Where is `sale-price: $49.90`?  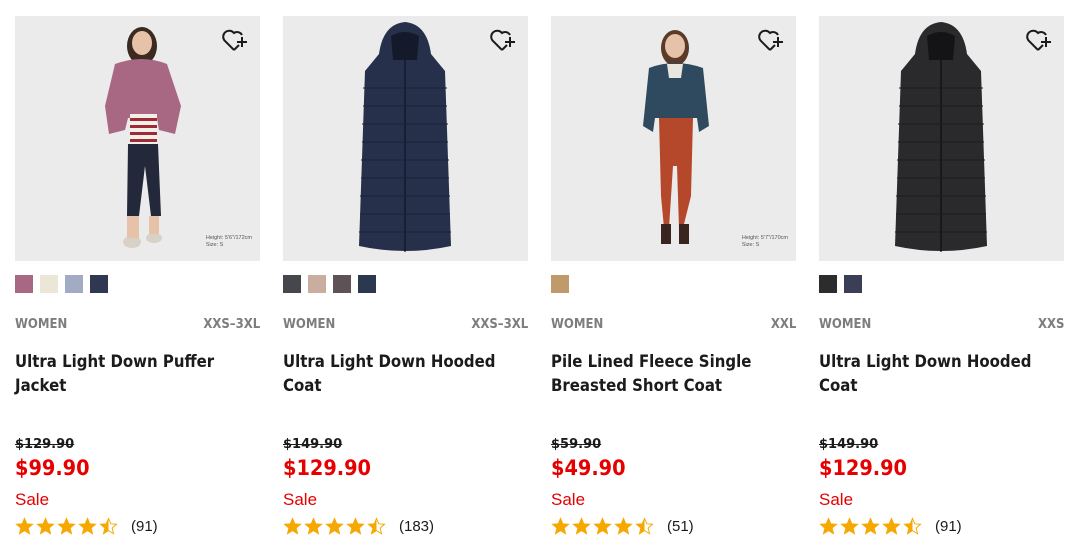
sale-price: $49.90 is located at coordinates (588, 468).